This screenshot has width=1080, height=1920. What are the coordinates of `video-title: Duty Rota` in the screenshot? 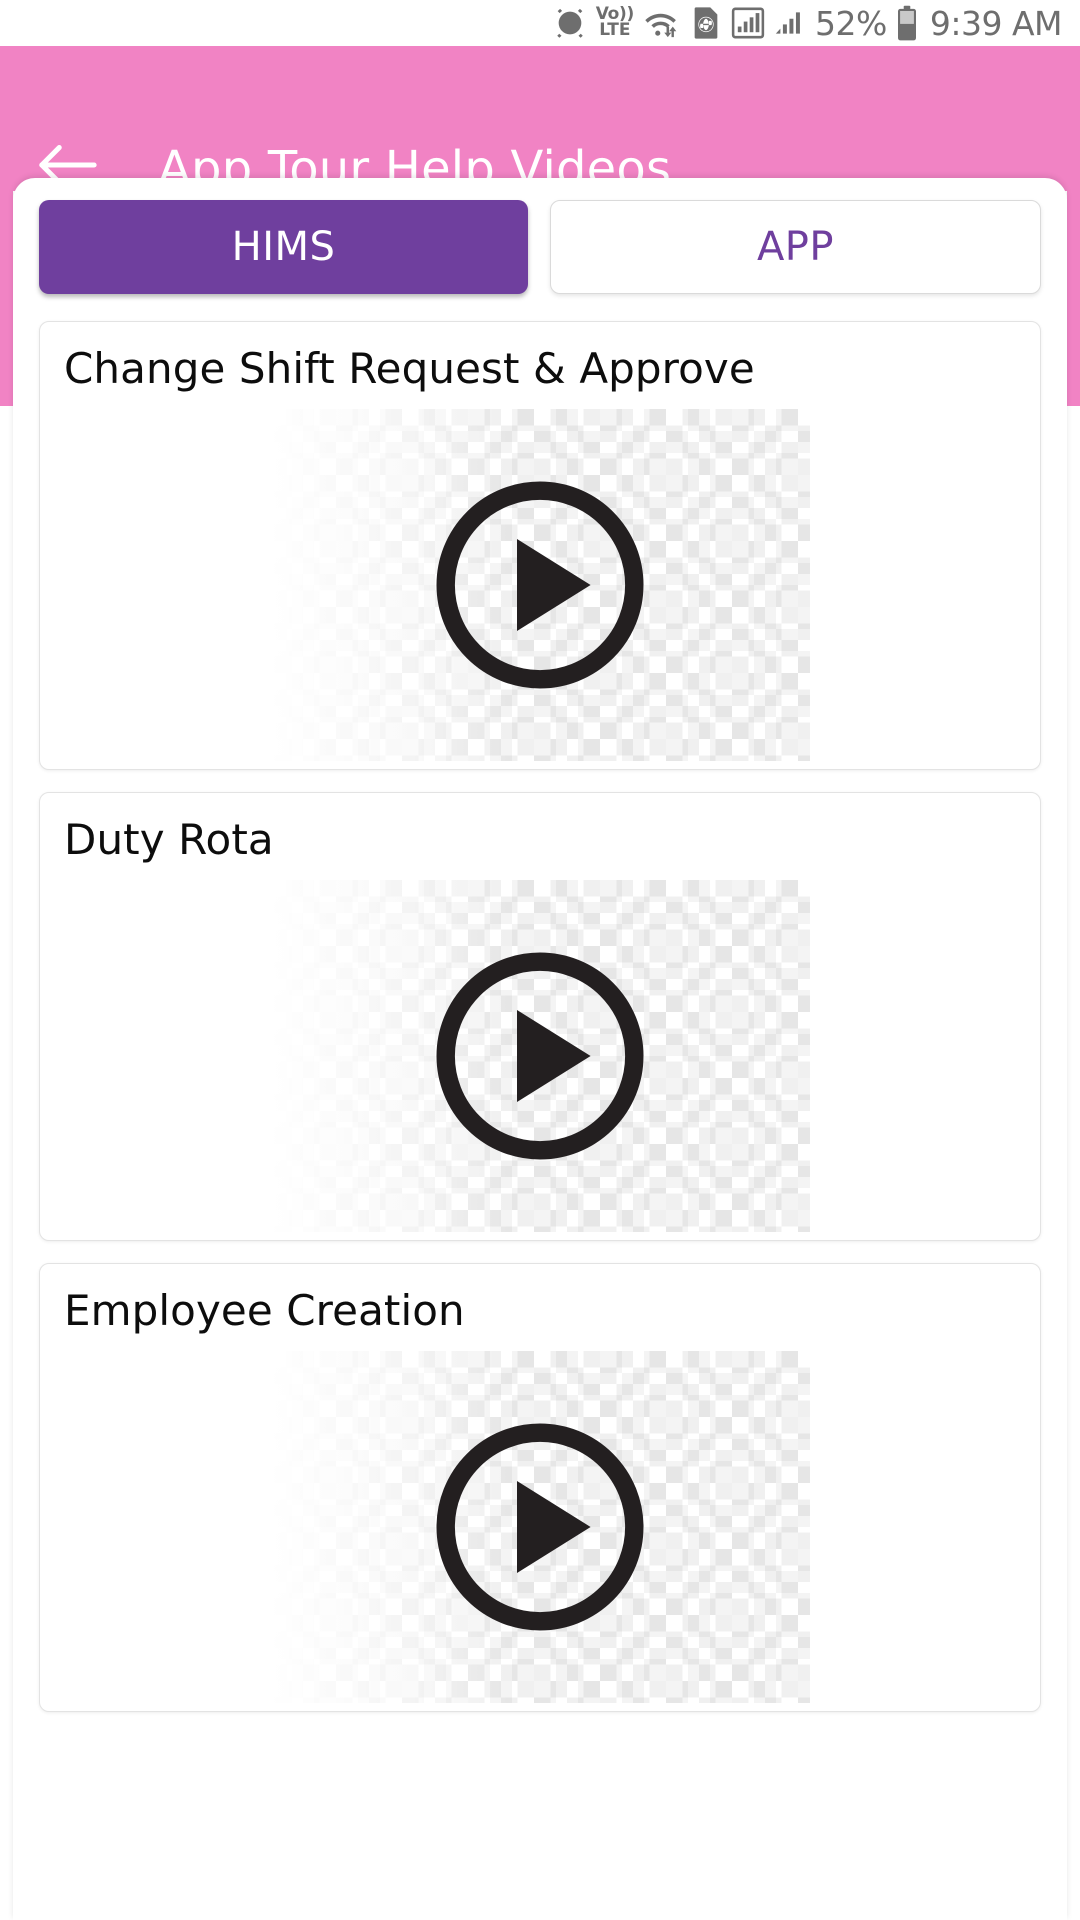 It's located at (169, 839).